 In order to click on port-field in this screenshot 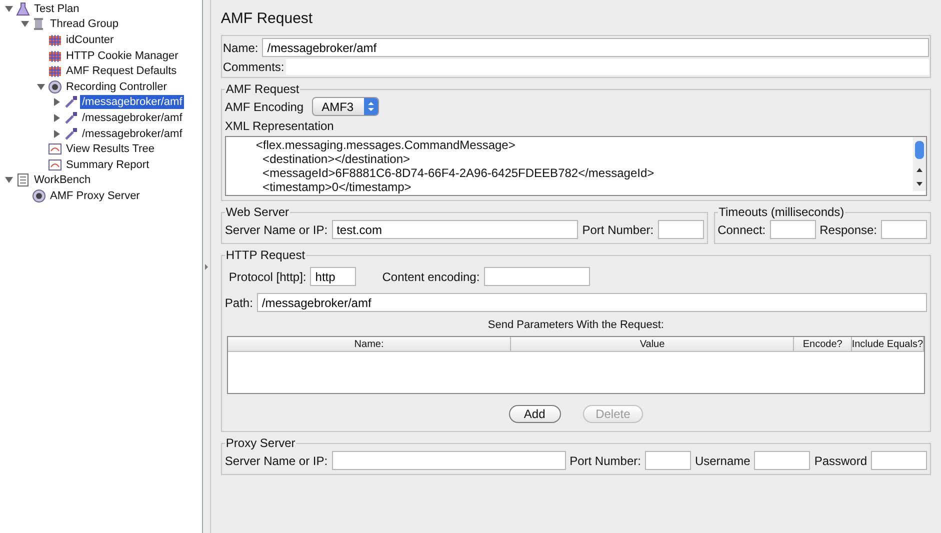, I will do `click(681, 229)`.